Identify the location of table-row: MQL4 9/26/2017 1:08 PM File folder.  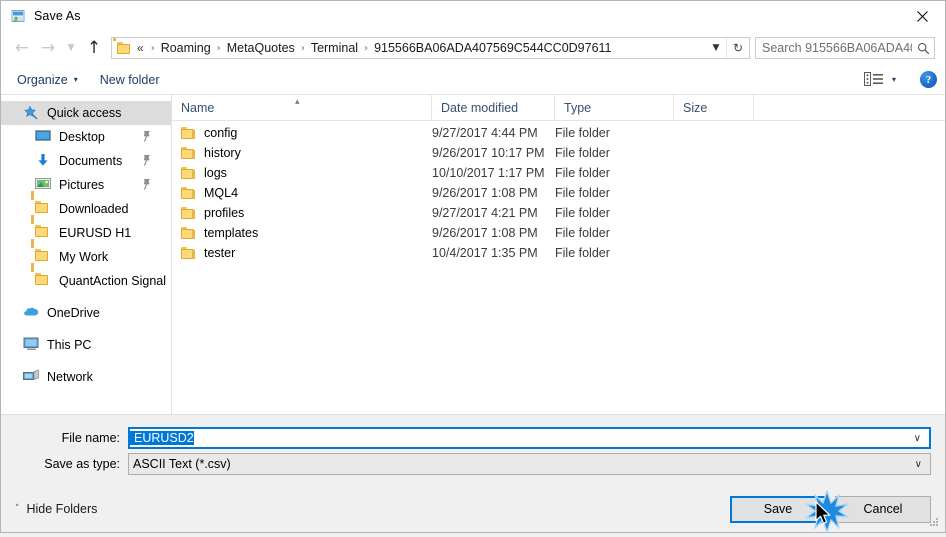
(558, 193).